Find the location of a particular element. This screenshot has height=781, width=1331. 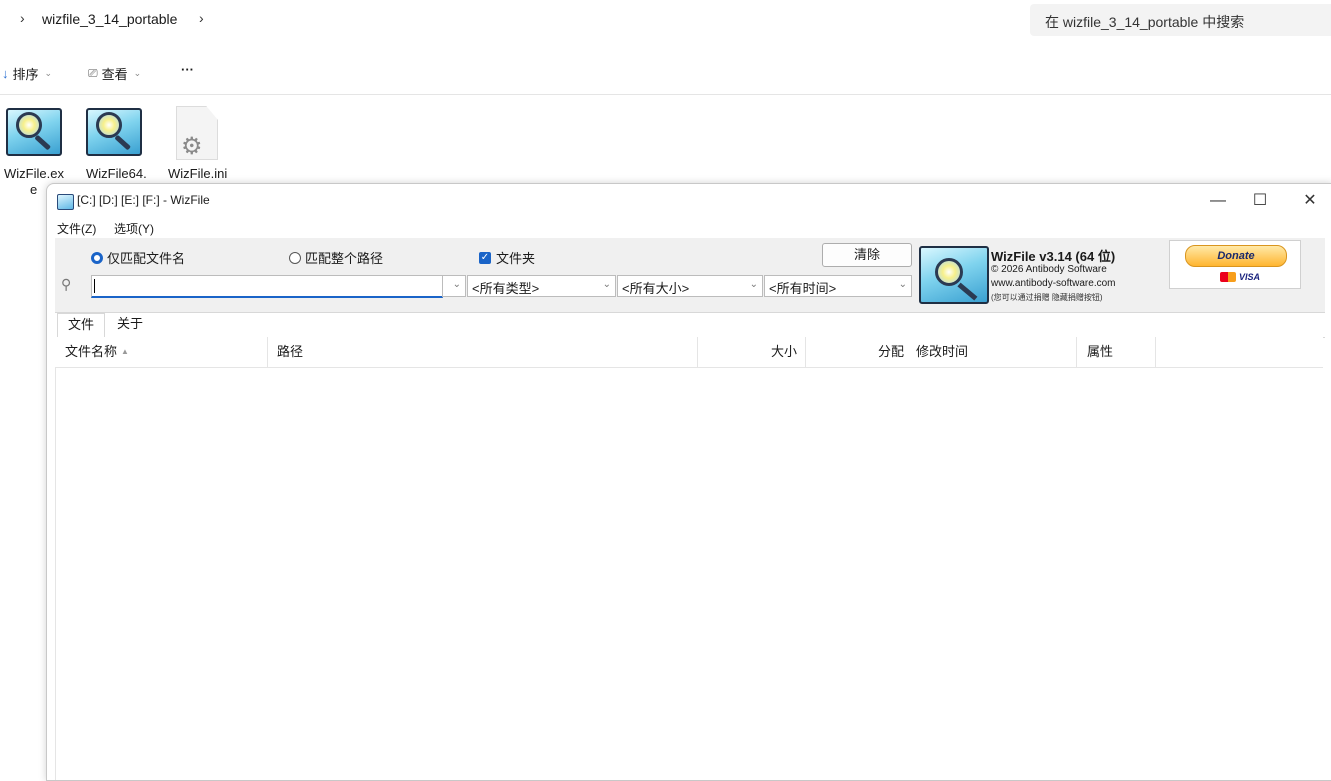

time-filter-value: <所有时间> is located at coordinates (803, 288).